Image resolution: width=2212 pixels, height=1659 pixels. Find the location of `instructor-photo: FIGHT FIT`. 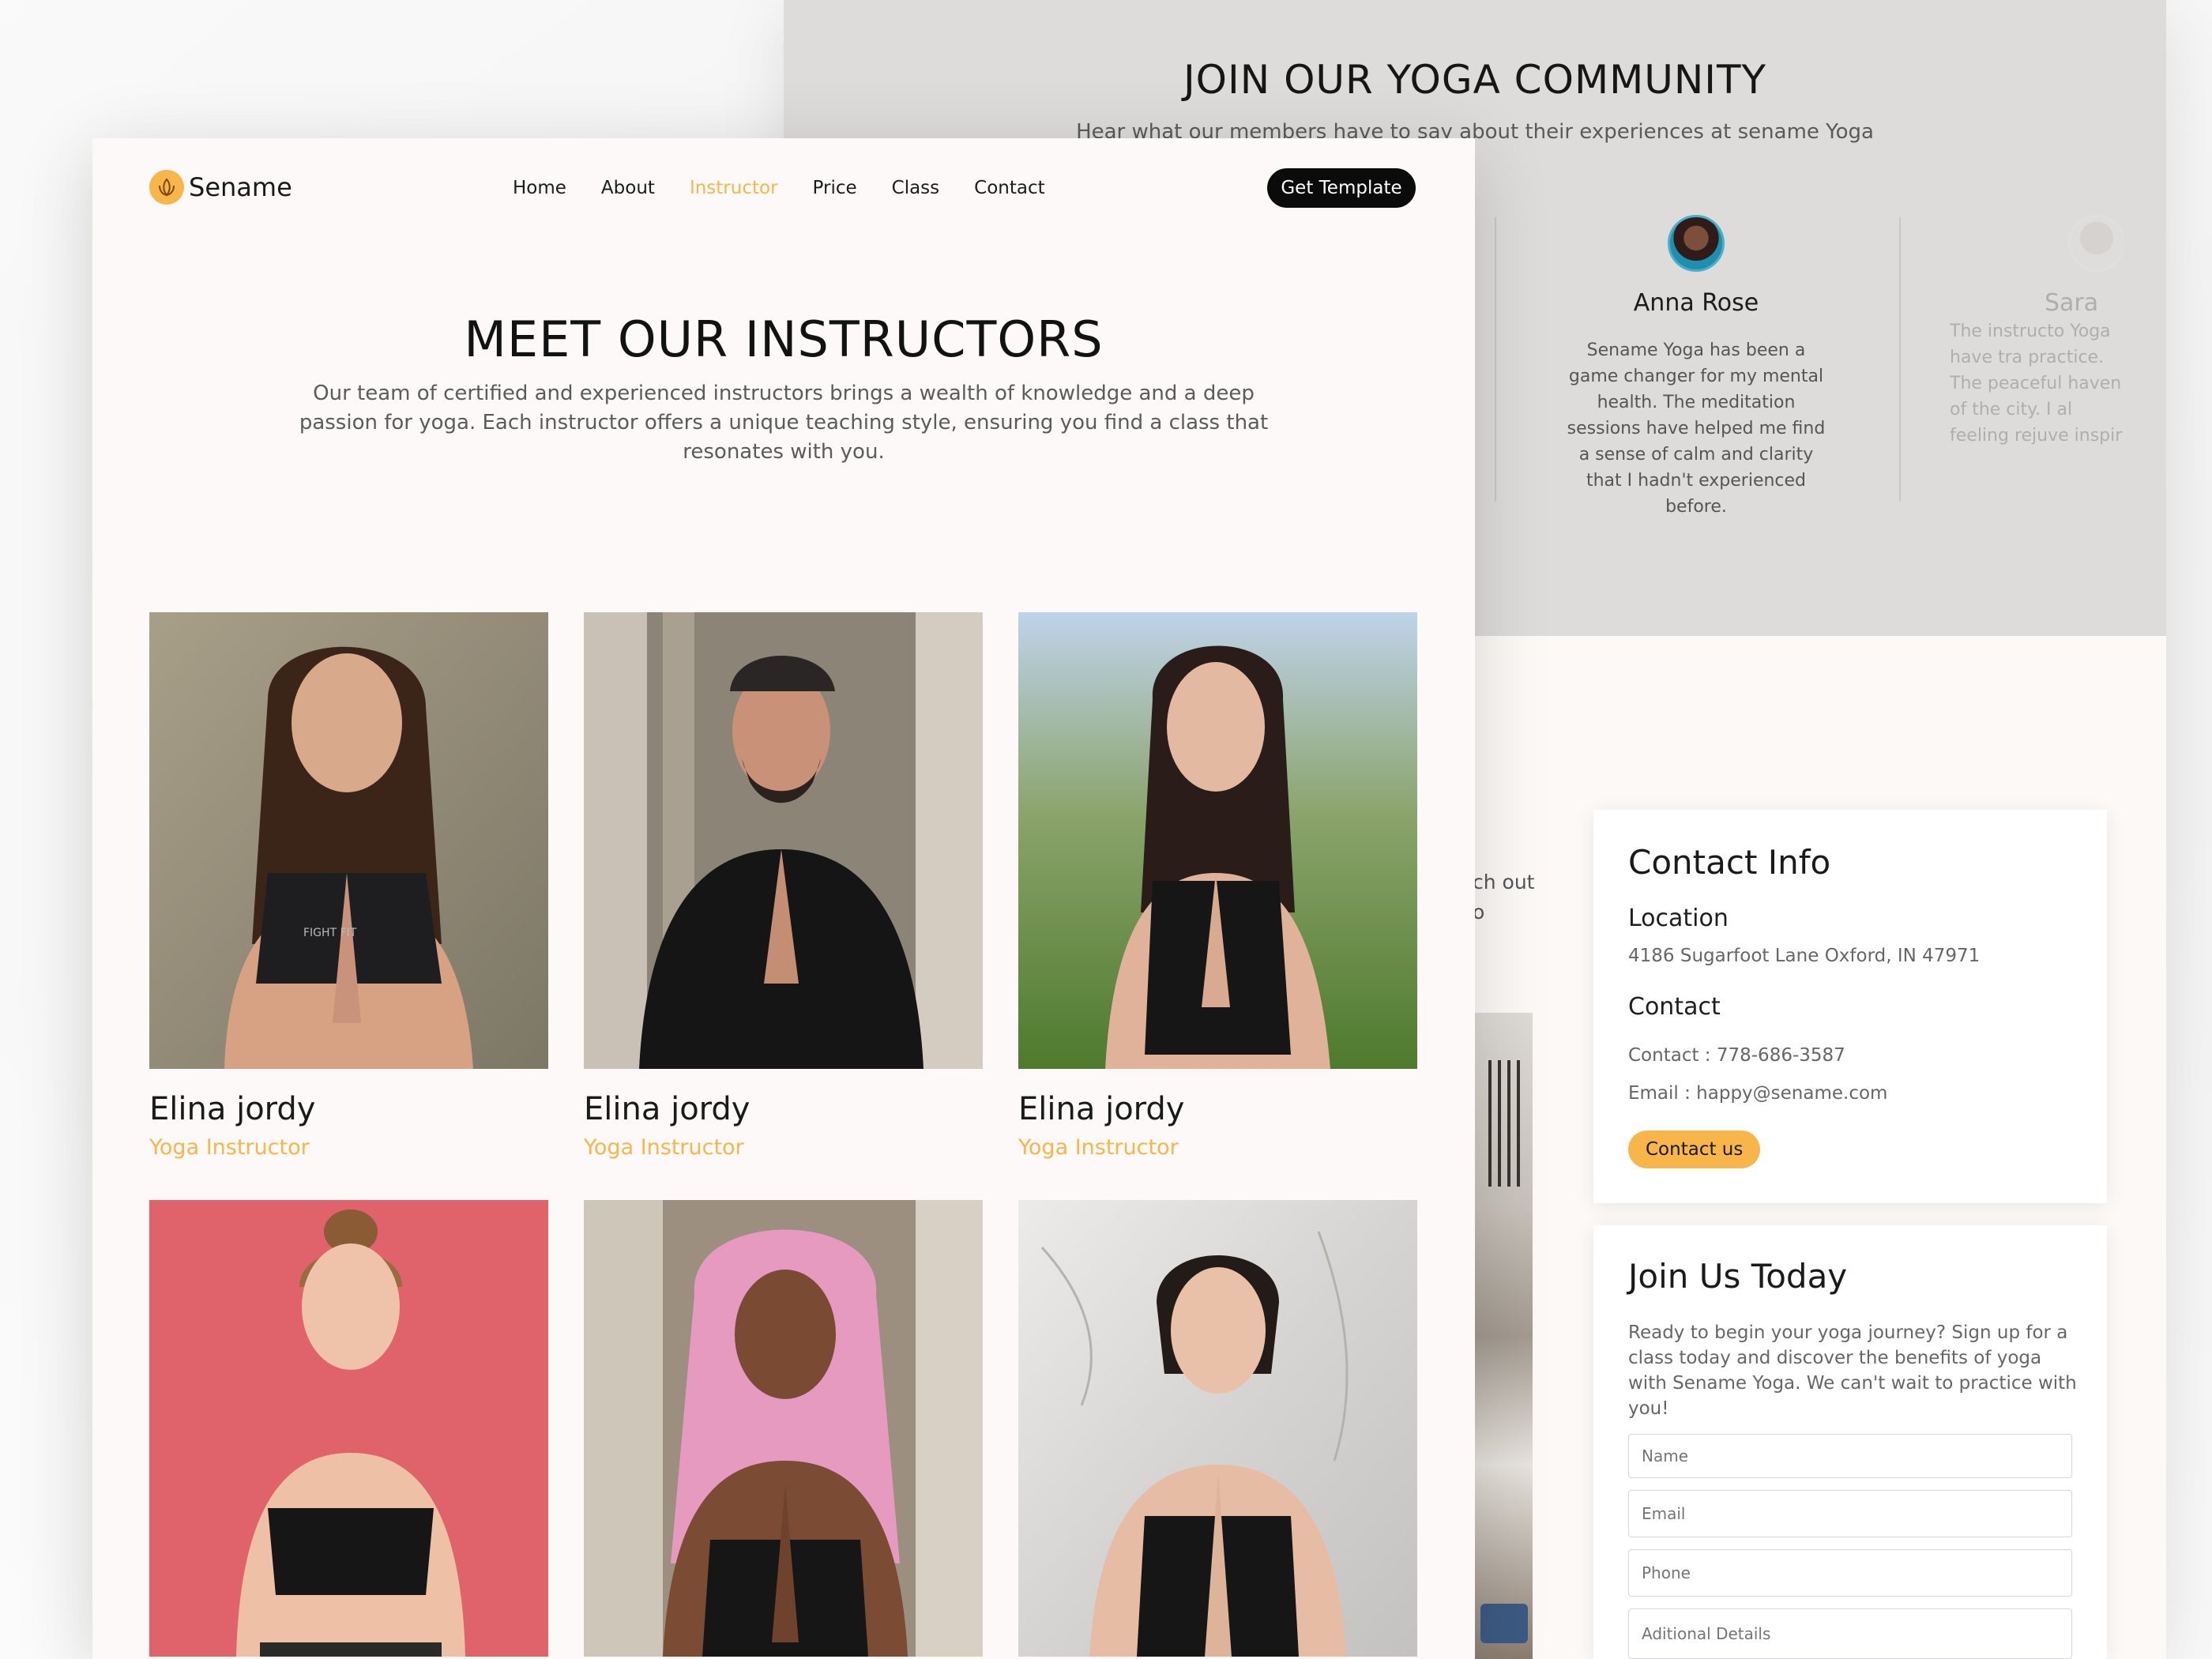

instructor-photo: FIGHT FIT is located at coordinates (349, 841).